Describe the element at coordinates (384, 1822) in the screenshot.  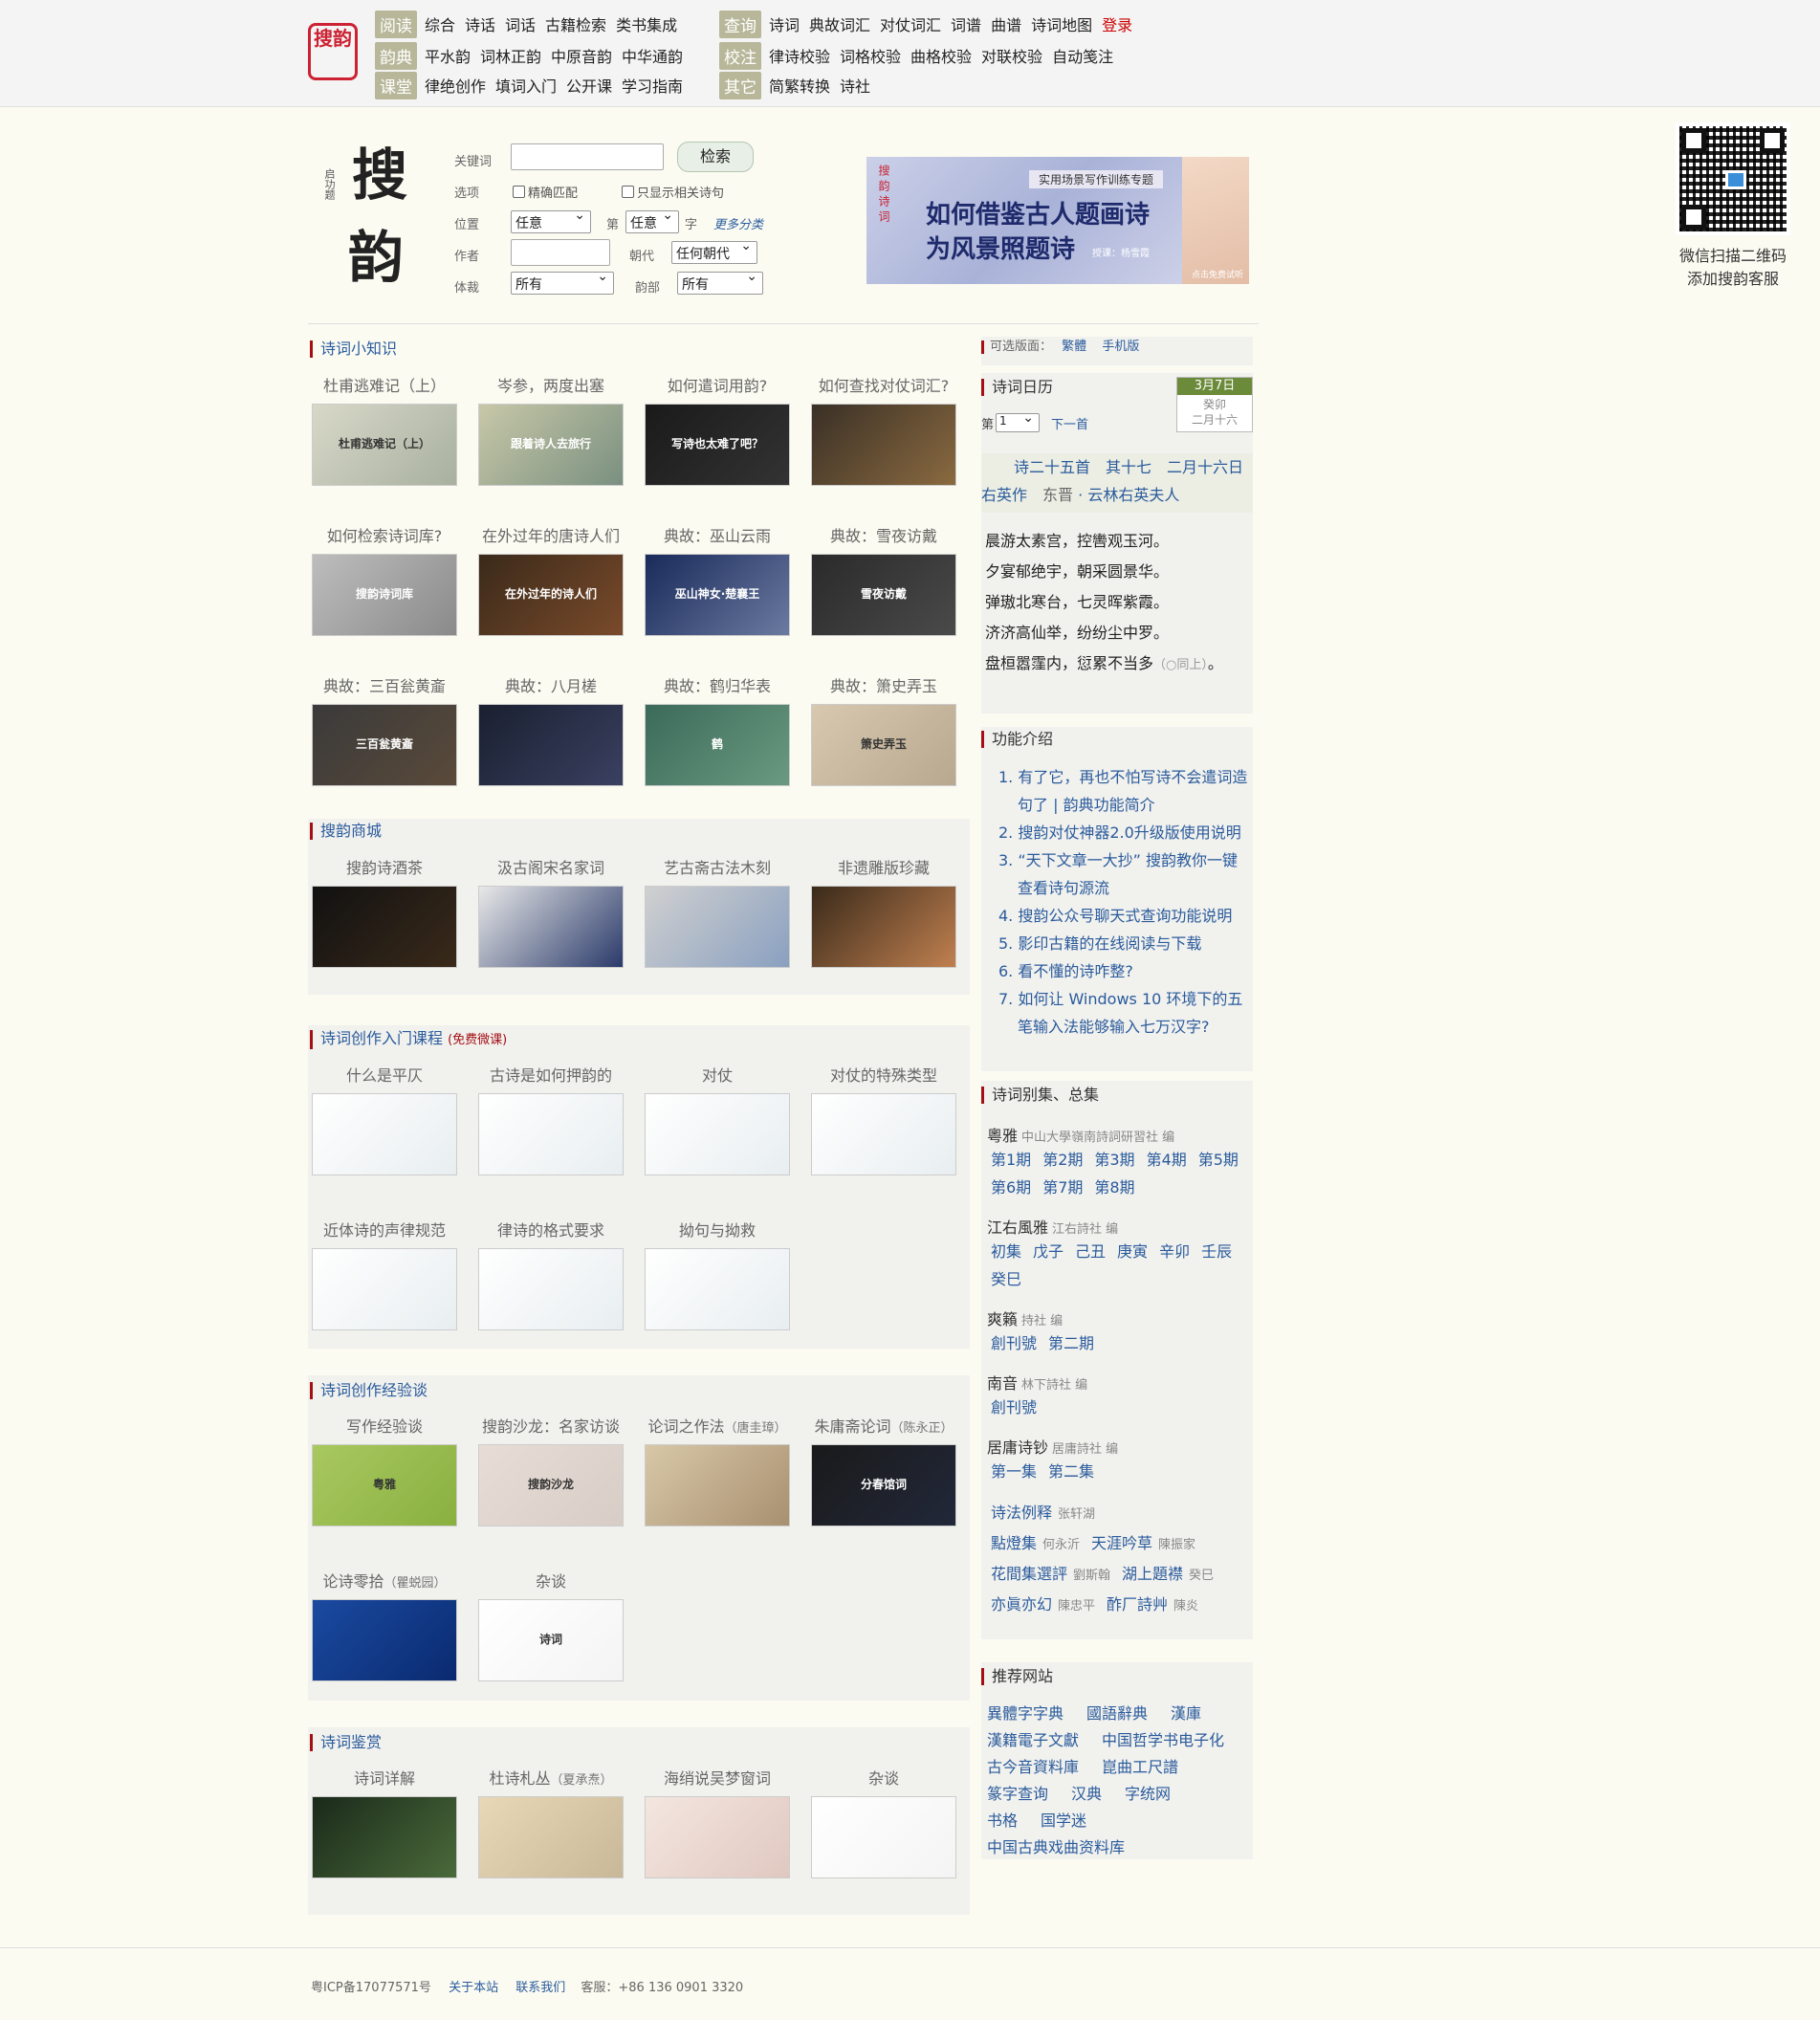
I see `thumb-card: 诗词详解` at that location.